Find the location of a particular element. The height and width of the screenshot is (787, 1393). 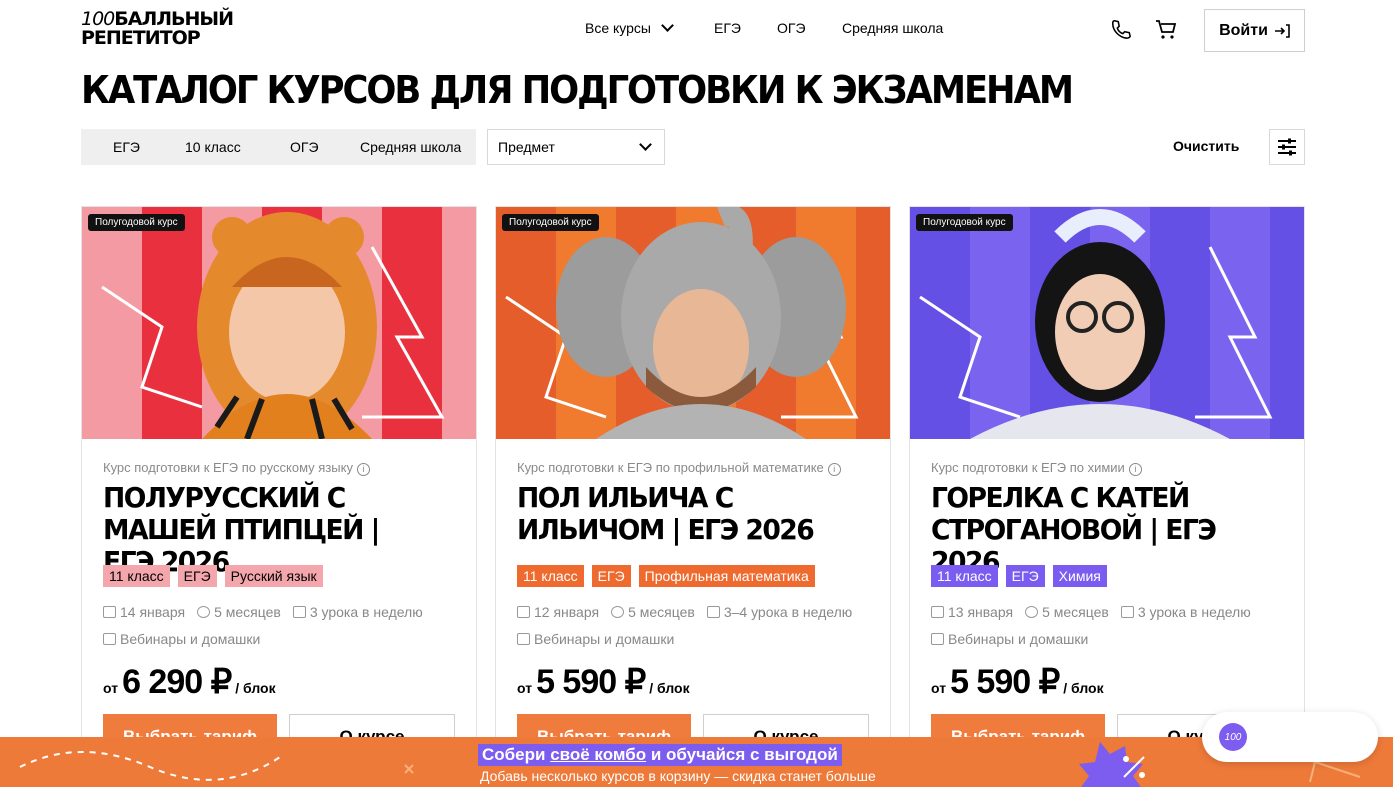

filter-settings-button is located at coordinates (1287, 147).